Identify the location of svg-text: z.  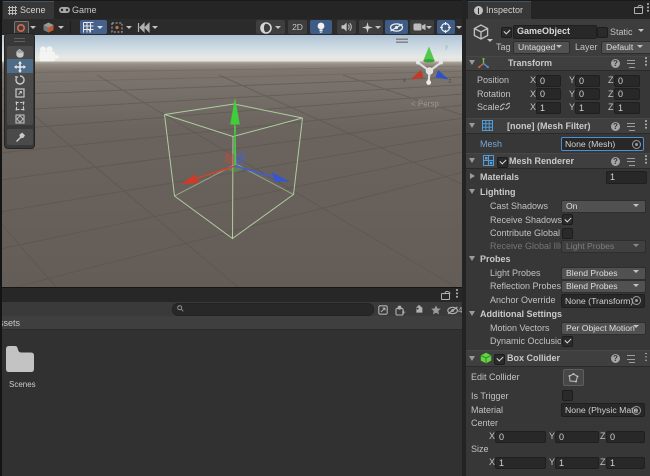
(450, 82).